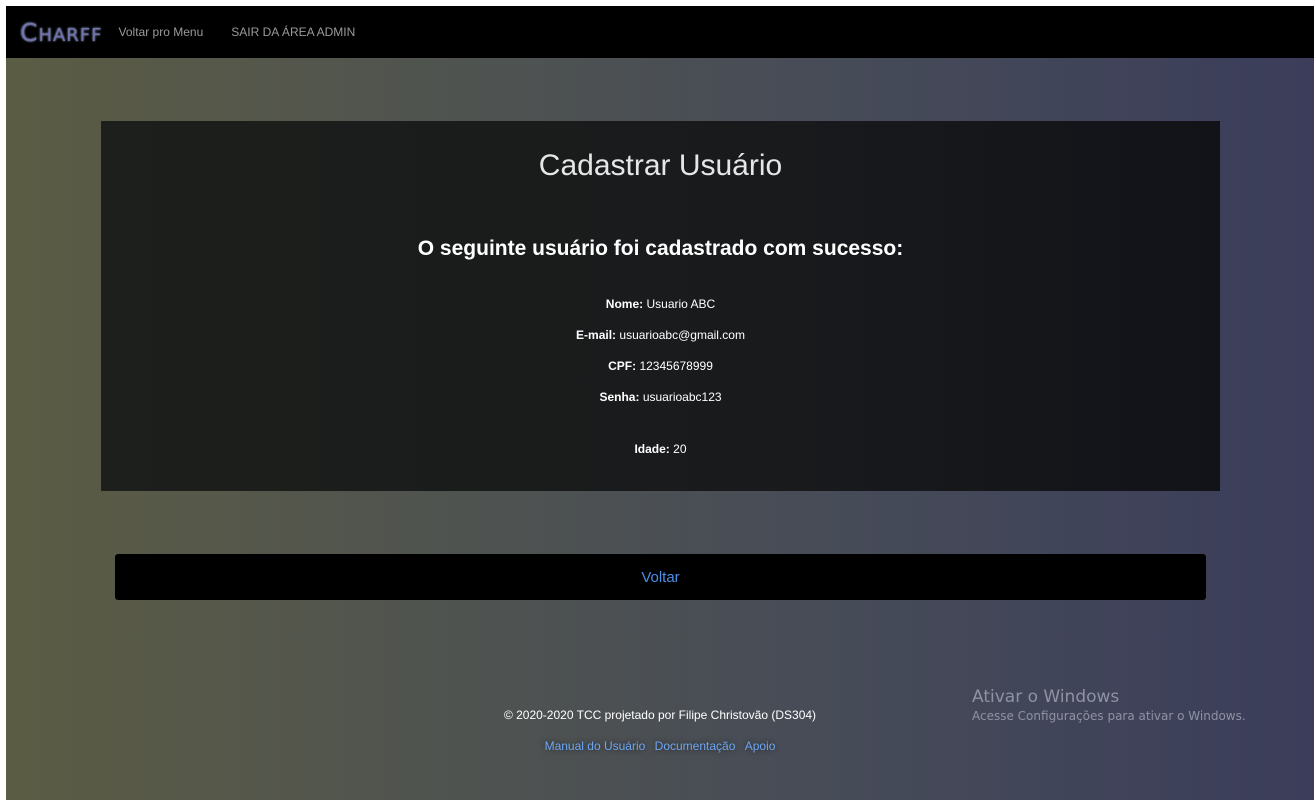 The image size is (1314, 800). I want to click on field-password: Senha: usuarioabc123, so click(660, 397).